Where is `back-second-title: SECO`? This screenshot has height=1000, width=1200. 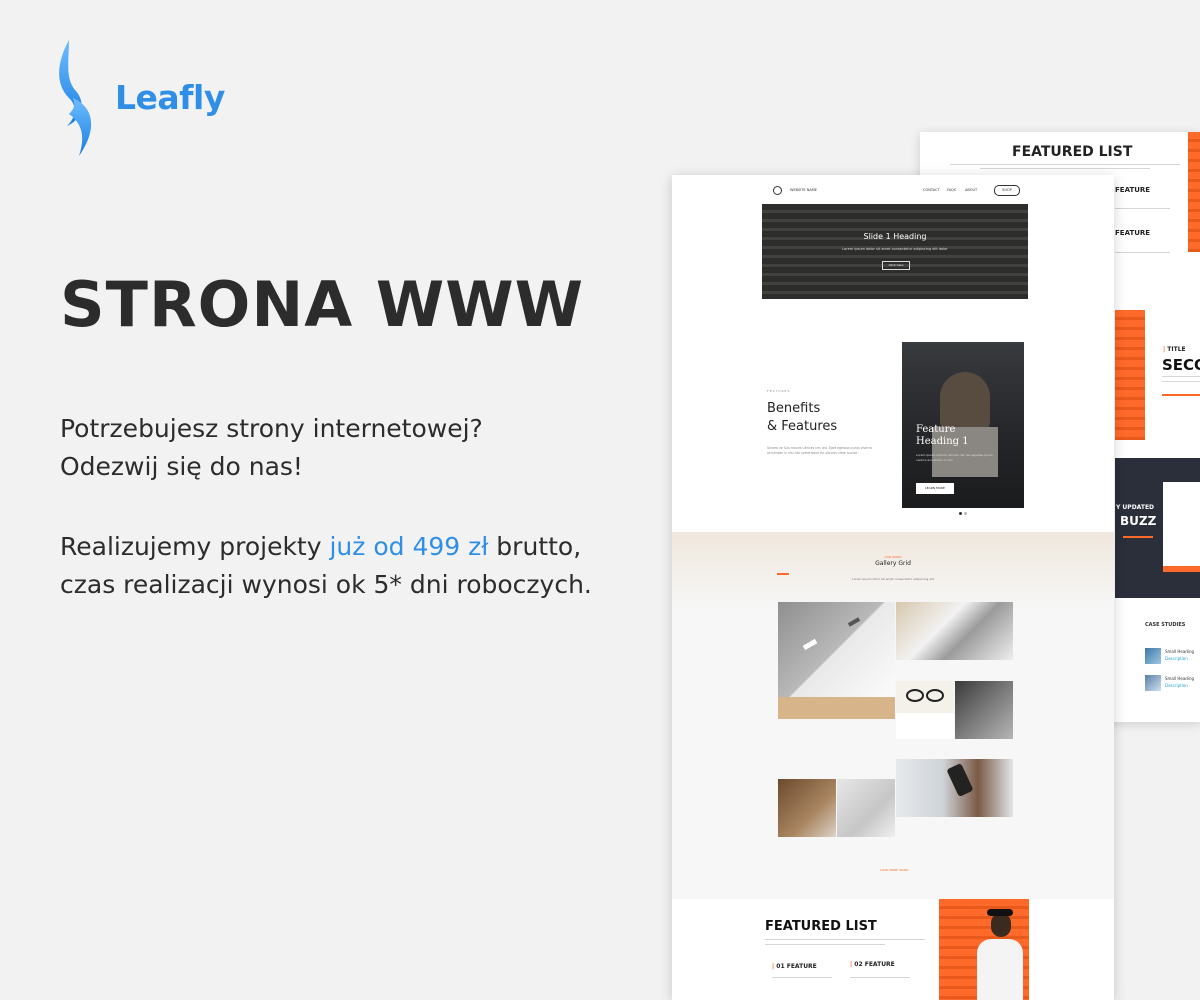 back-second-title: SECO is located at coordinates (1181, 365).